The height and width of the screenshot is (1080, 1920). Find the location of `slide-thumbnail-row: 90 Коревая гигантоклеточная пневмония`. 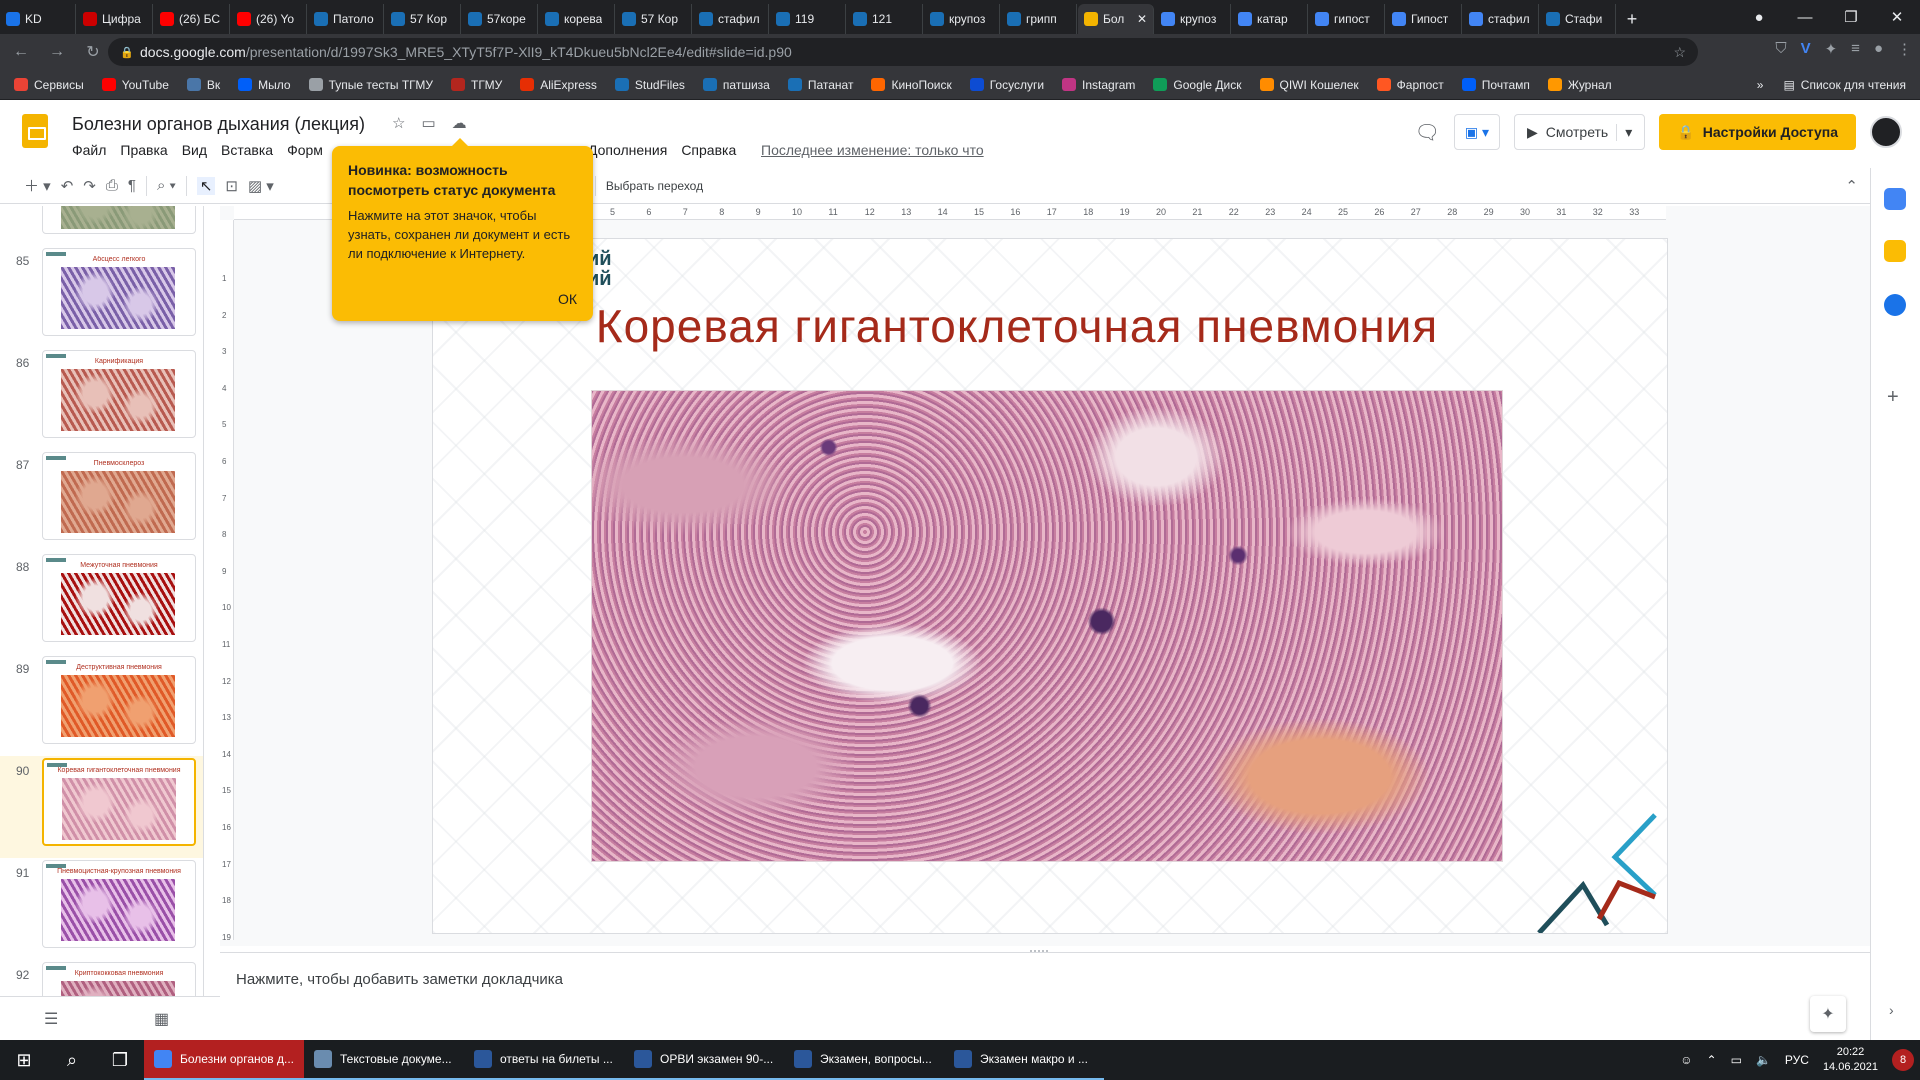

slide-thumbnail-row: 90 Коревая гигантоклеточная пневмония is located at coordinates (101, 807).